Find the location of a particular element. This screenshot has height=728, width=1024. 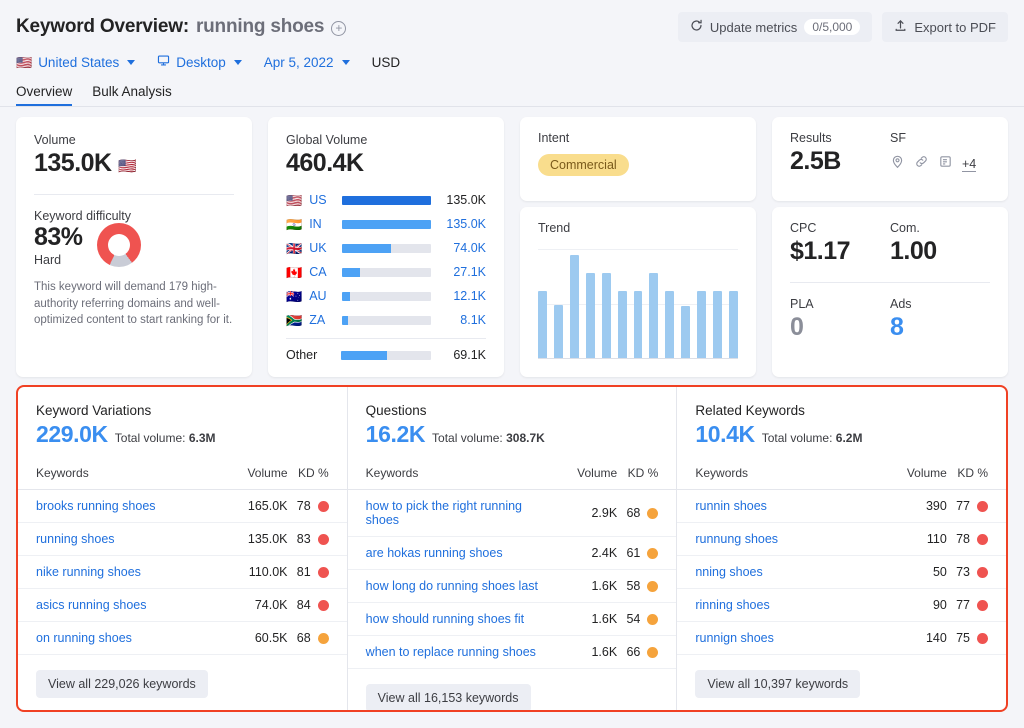

country-code: US is located at coordinates (318, 200).